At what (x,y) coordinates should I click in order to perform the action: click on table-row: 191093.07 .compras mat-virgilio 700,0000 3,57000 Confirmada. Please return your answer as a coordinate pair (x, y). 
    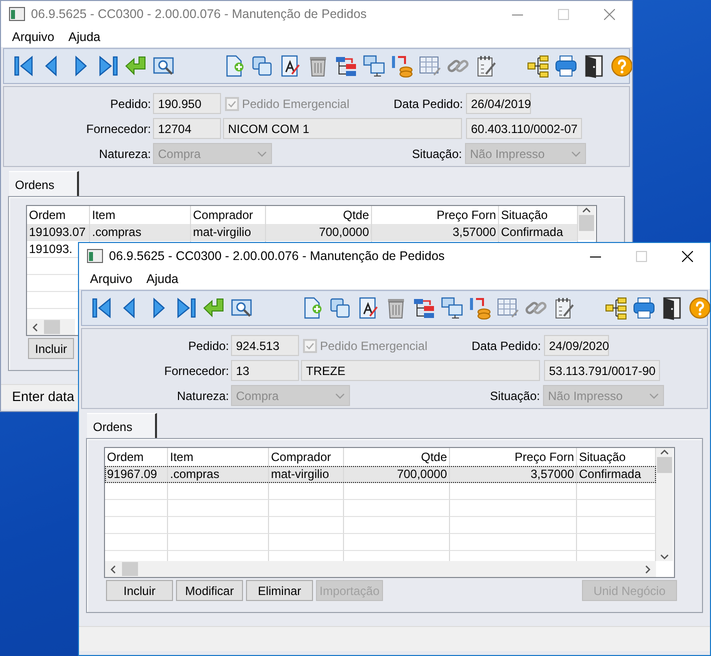
    Looking at the image, I should click on (302, 232).